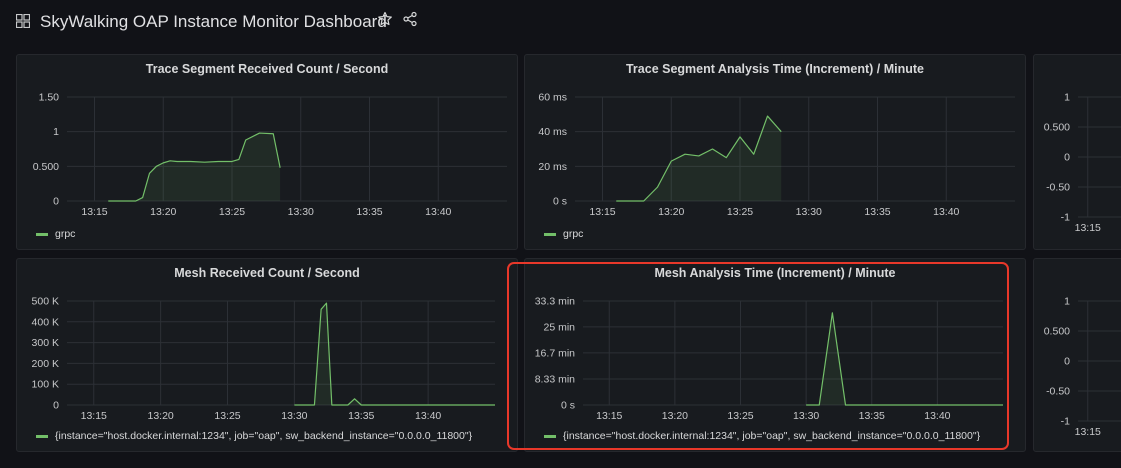 This screenshot has width=1121, height=468. Describe the element at coordinates (410, 19) in the screenshot. I see `share-icon` at that location.